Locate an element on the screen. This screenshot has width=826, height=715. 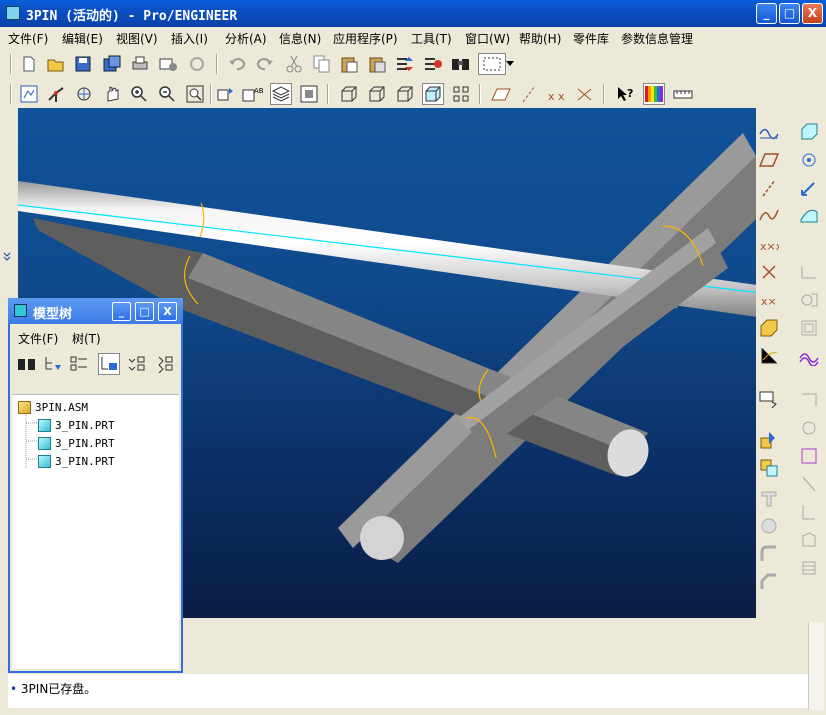
model-tree-maximize-button: □ is located at coordinates (144, 311).